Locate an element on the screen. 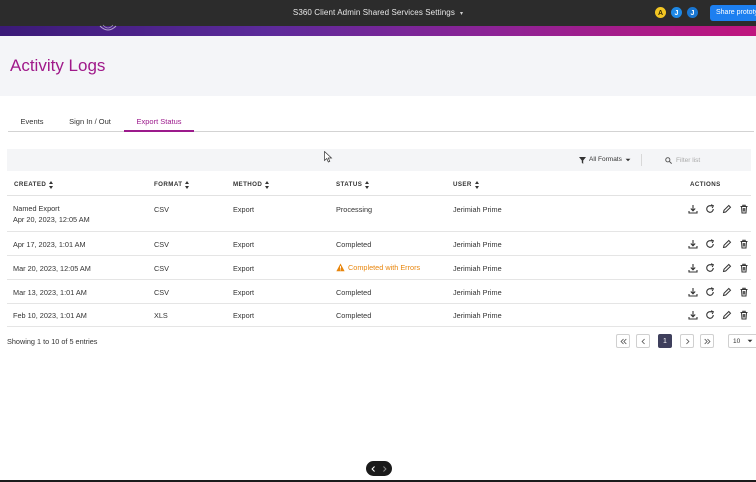  created-date: Feb 10, 2023, 1:01 AM is located at coordinates (50, 315).